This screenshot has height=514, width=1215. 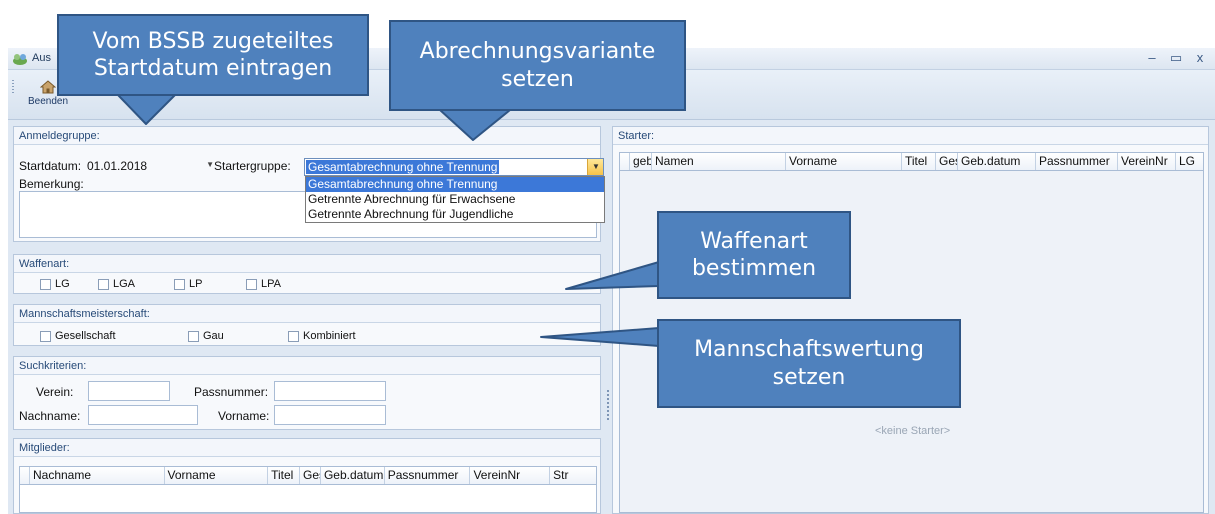 What do you see at coordinates (641, 161) in the screenshot?
I see `column-header: geb` at bounding box center [641, 161].